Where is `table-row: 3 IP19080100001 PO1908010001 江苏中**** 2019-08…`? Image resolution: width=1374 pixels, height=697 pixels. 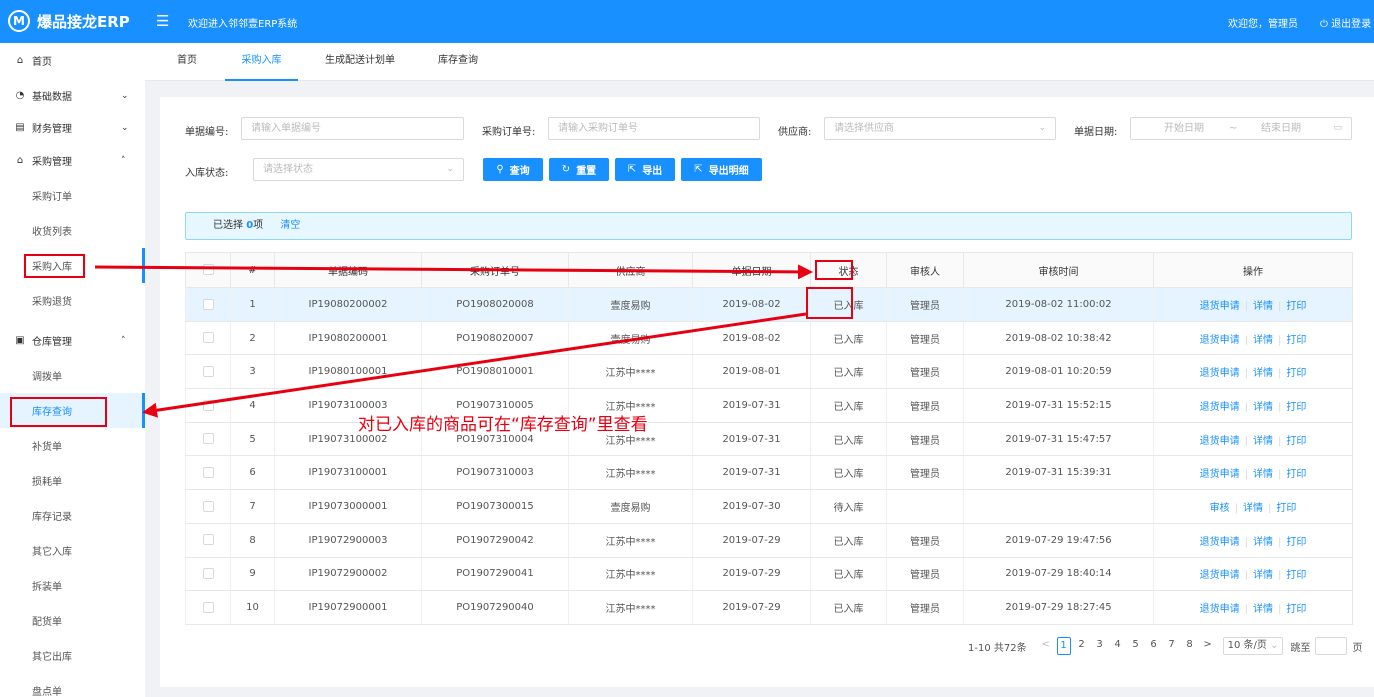
table-row: 3 IP19080100001 PO1908010001 江苏中**** 2019-08… is located at coordinates (769, 372).